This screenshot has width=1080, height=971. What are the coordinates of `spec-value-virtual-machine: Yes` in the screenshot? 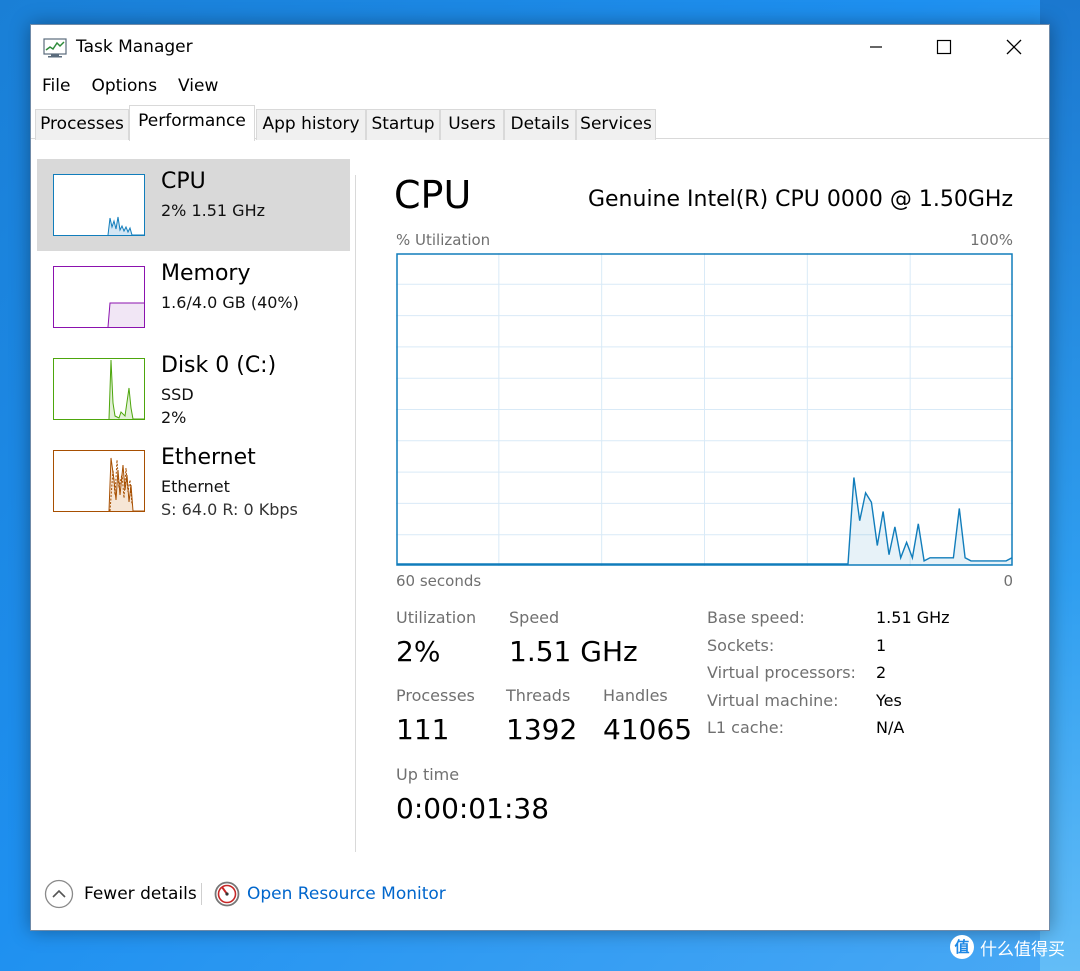 It's located at (889, 700).